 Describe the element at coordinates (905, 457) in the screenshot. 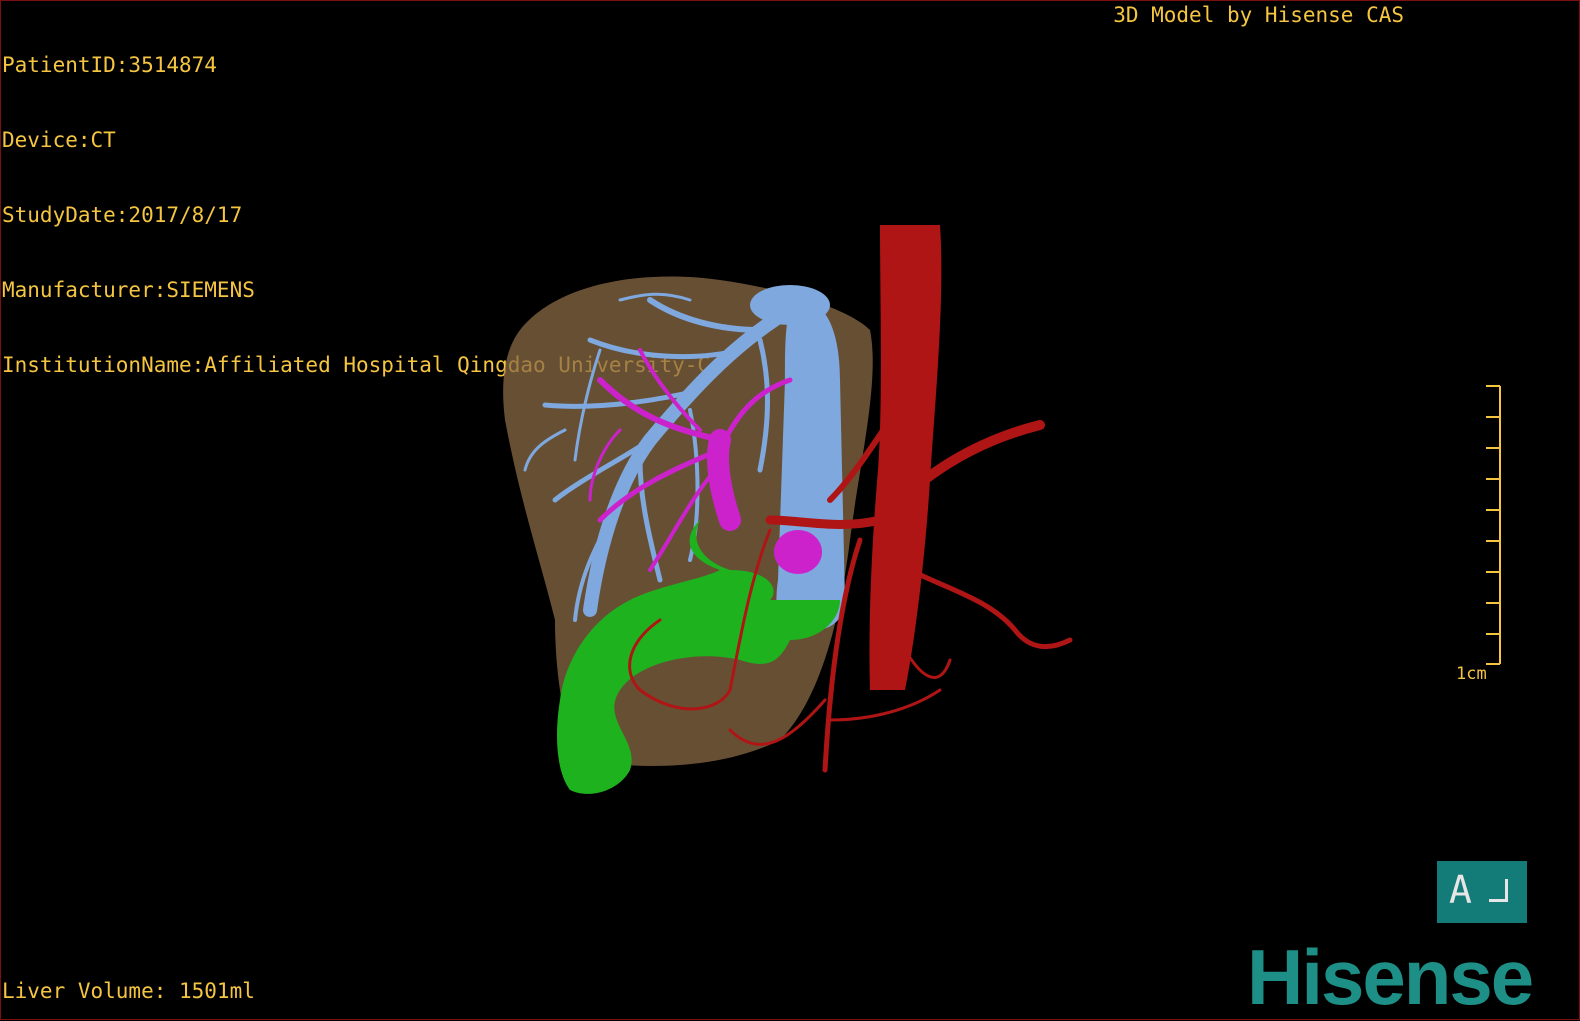

I see `aorta-model` at that location.